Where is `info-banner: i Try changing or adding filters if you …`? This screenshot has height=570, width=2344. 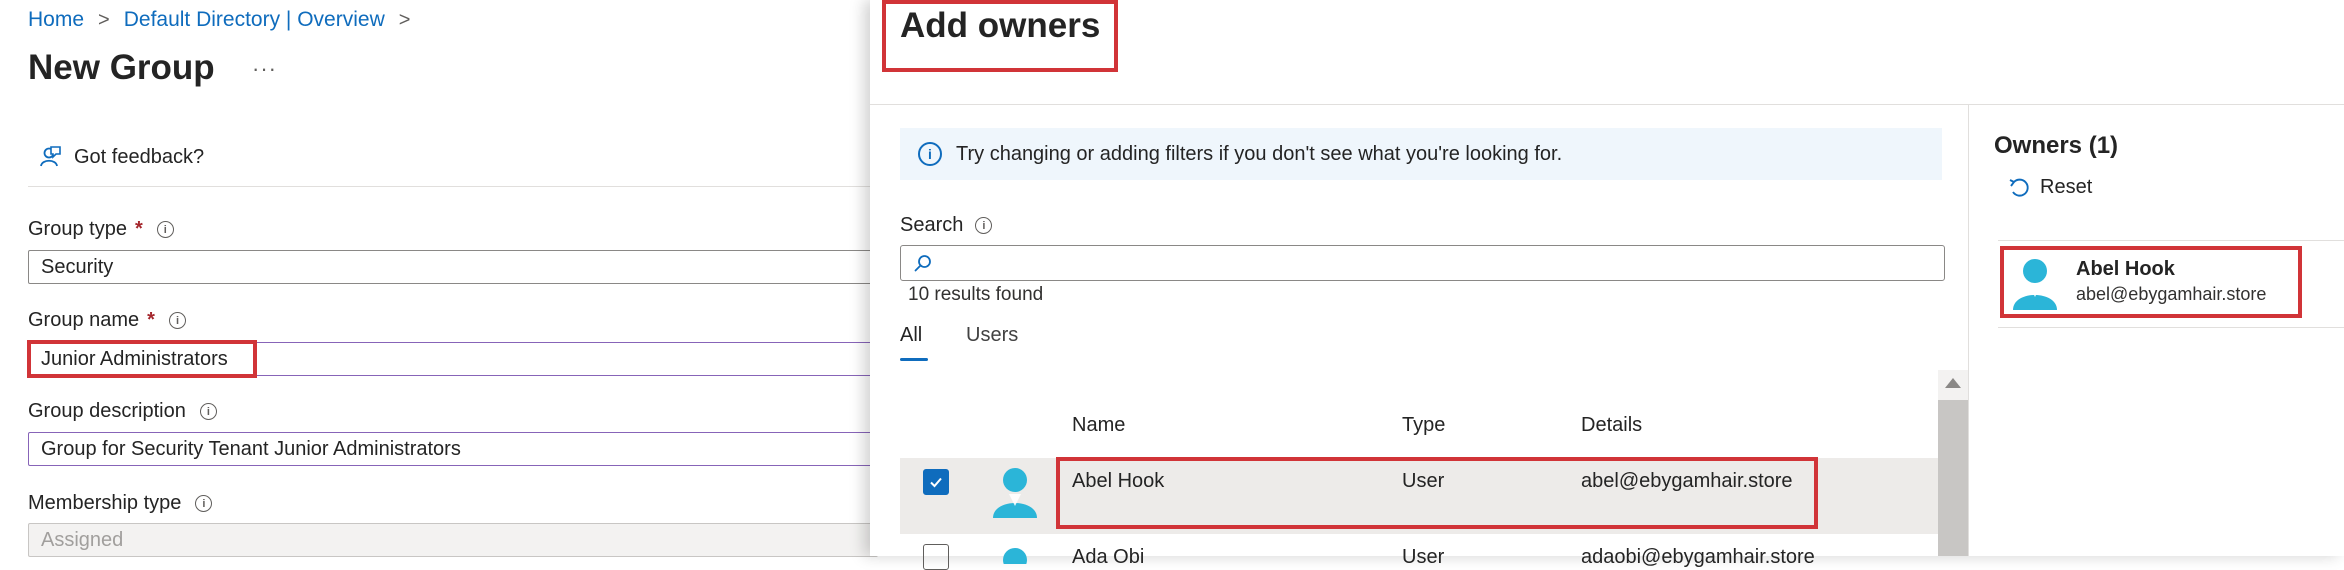 info-banner: i Try changing or adding filters if you … is located at coordinates (1421, 154).